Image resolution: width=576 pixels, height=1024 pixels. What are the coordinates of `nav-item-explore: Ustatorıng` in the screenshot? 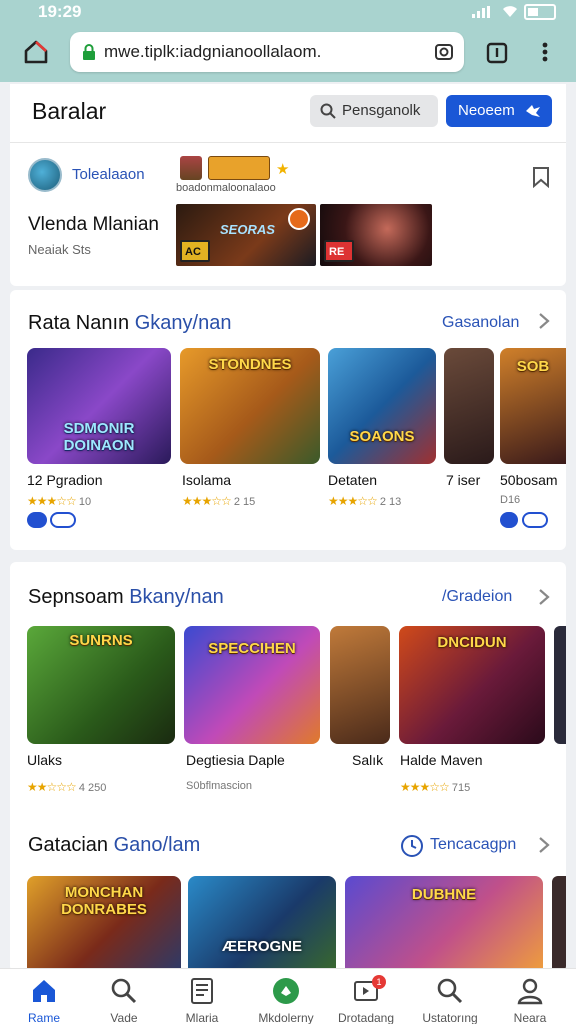 It's located at (450, 996).